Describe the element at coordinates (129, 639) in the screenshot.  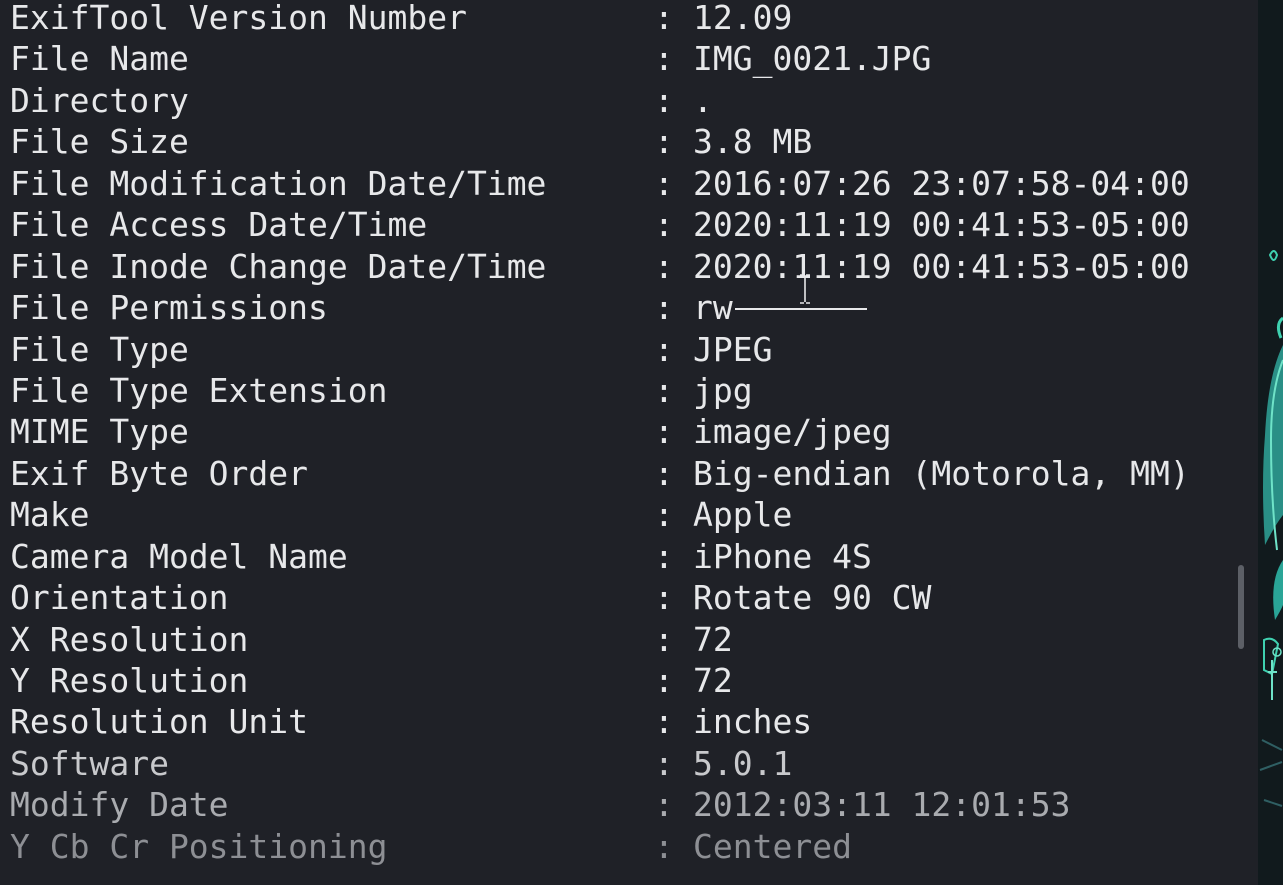
I see `tag-name: X Resolution` at that location.